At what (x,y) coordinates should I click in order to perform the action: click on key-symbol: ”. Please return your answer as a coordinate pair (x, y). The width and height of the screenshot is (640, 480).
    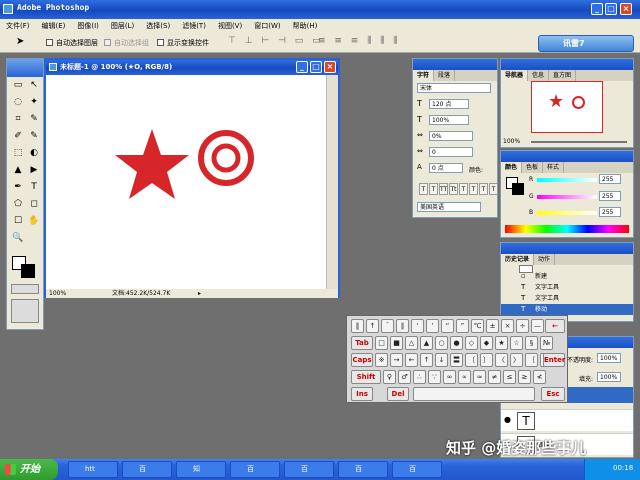
    Looking at the image, I should click on (462, 326).